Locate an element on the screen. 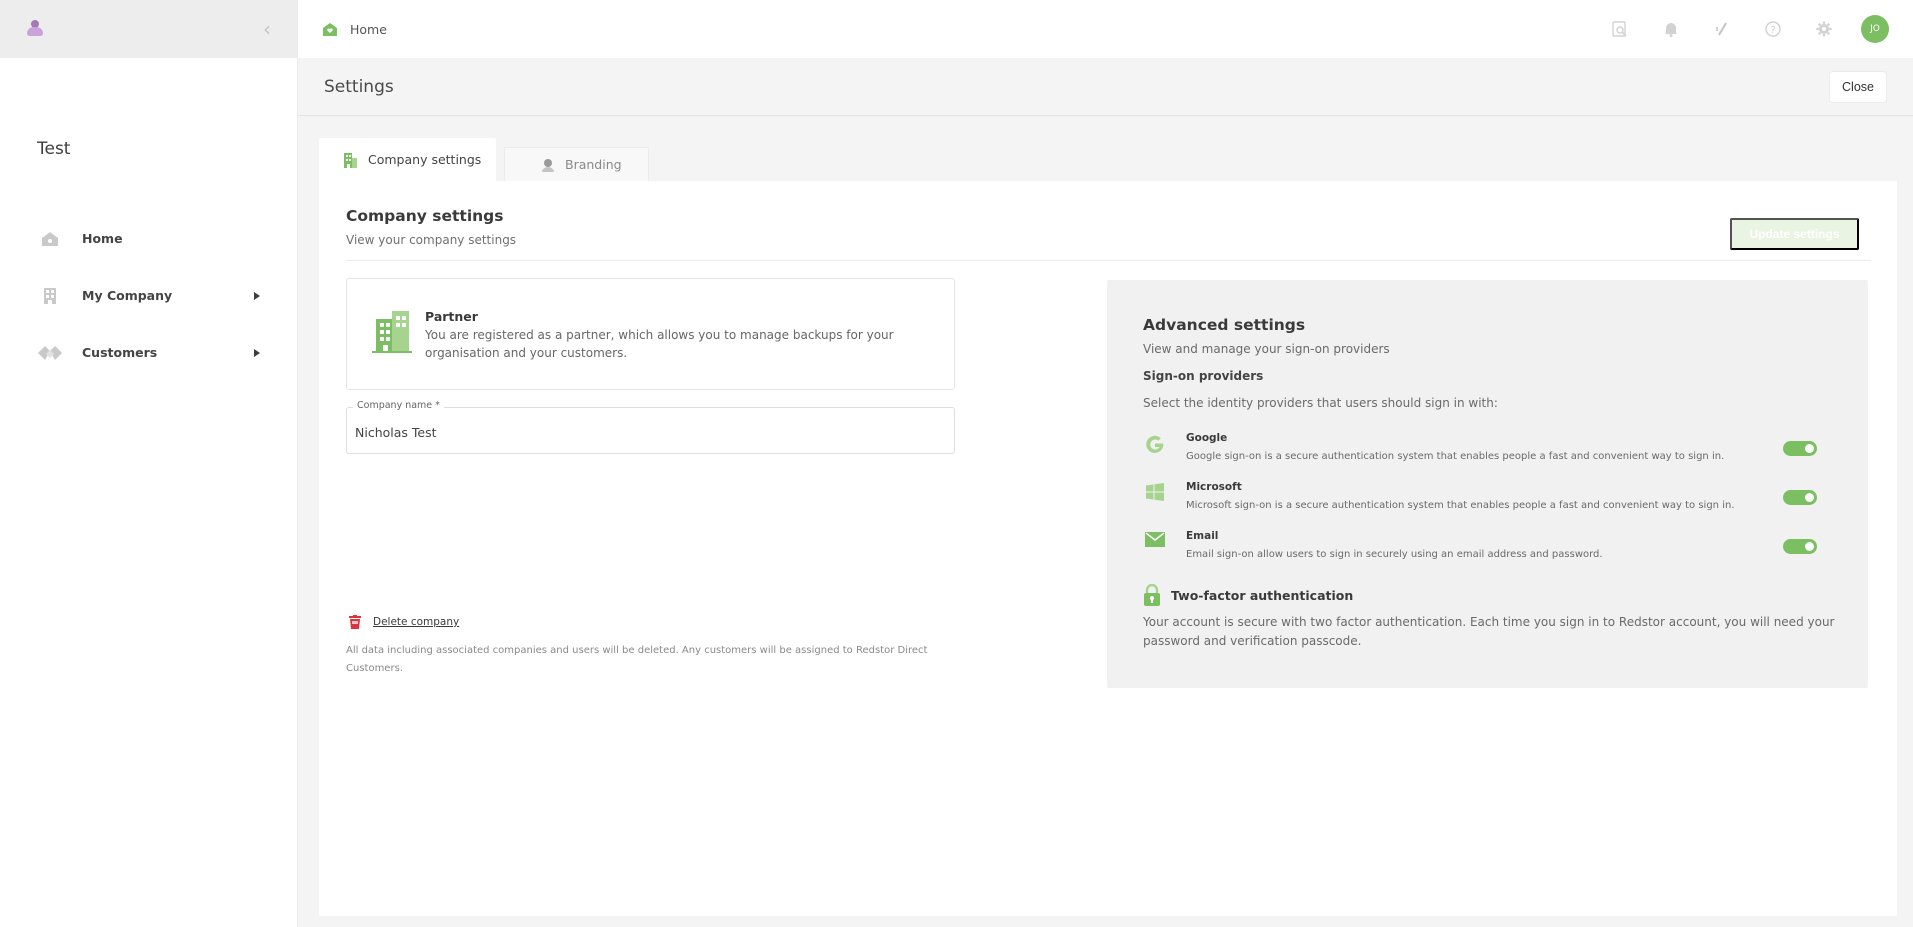  section-title: Company settings is located at coordinates (425, 216).